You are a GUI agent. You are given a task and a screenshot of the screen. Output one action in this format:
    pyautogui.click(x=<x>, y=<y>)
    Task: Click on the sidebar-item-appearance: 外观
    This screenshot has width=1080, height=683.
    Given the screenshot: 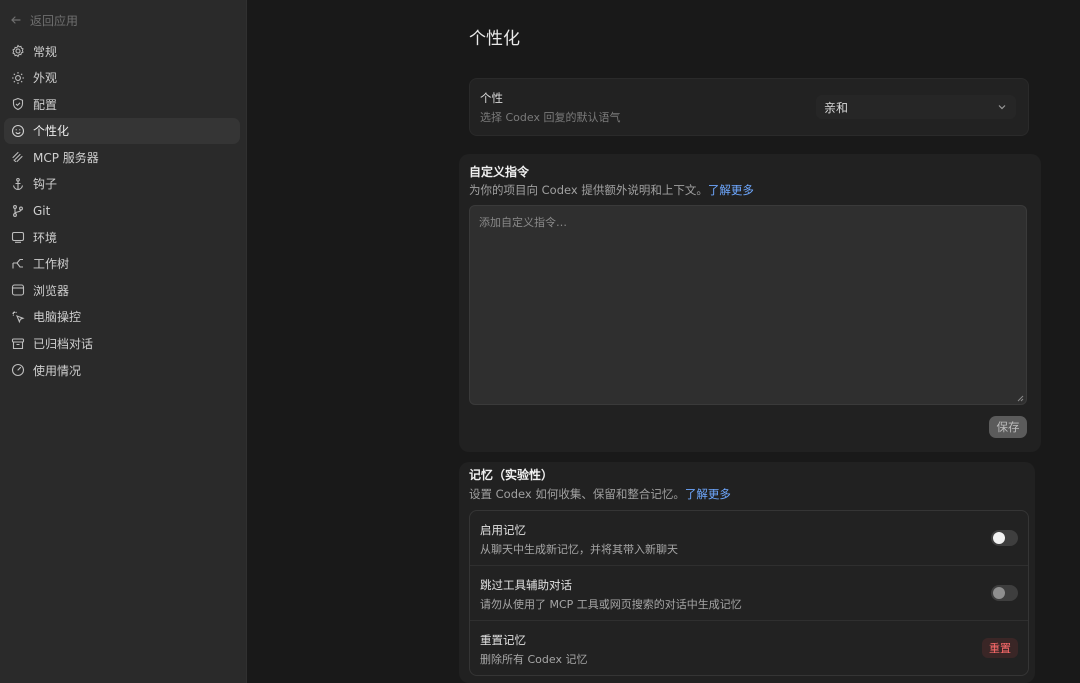 What is the action you would take?
    pyautogui.click(x=122, y=78)
    